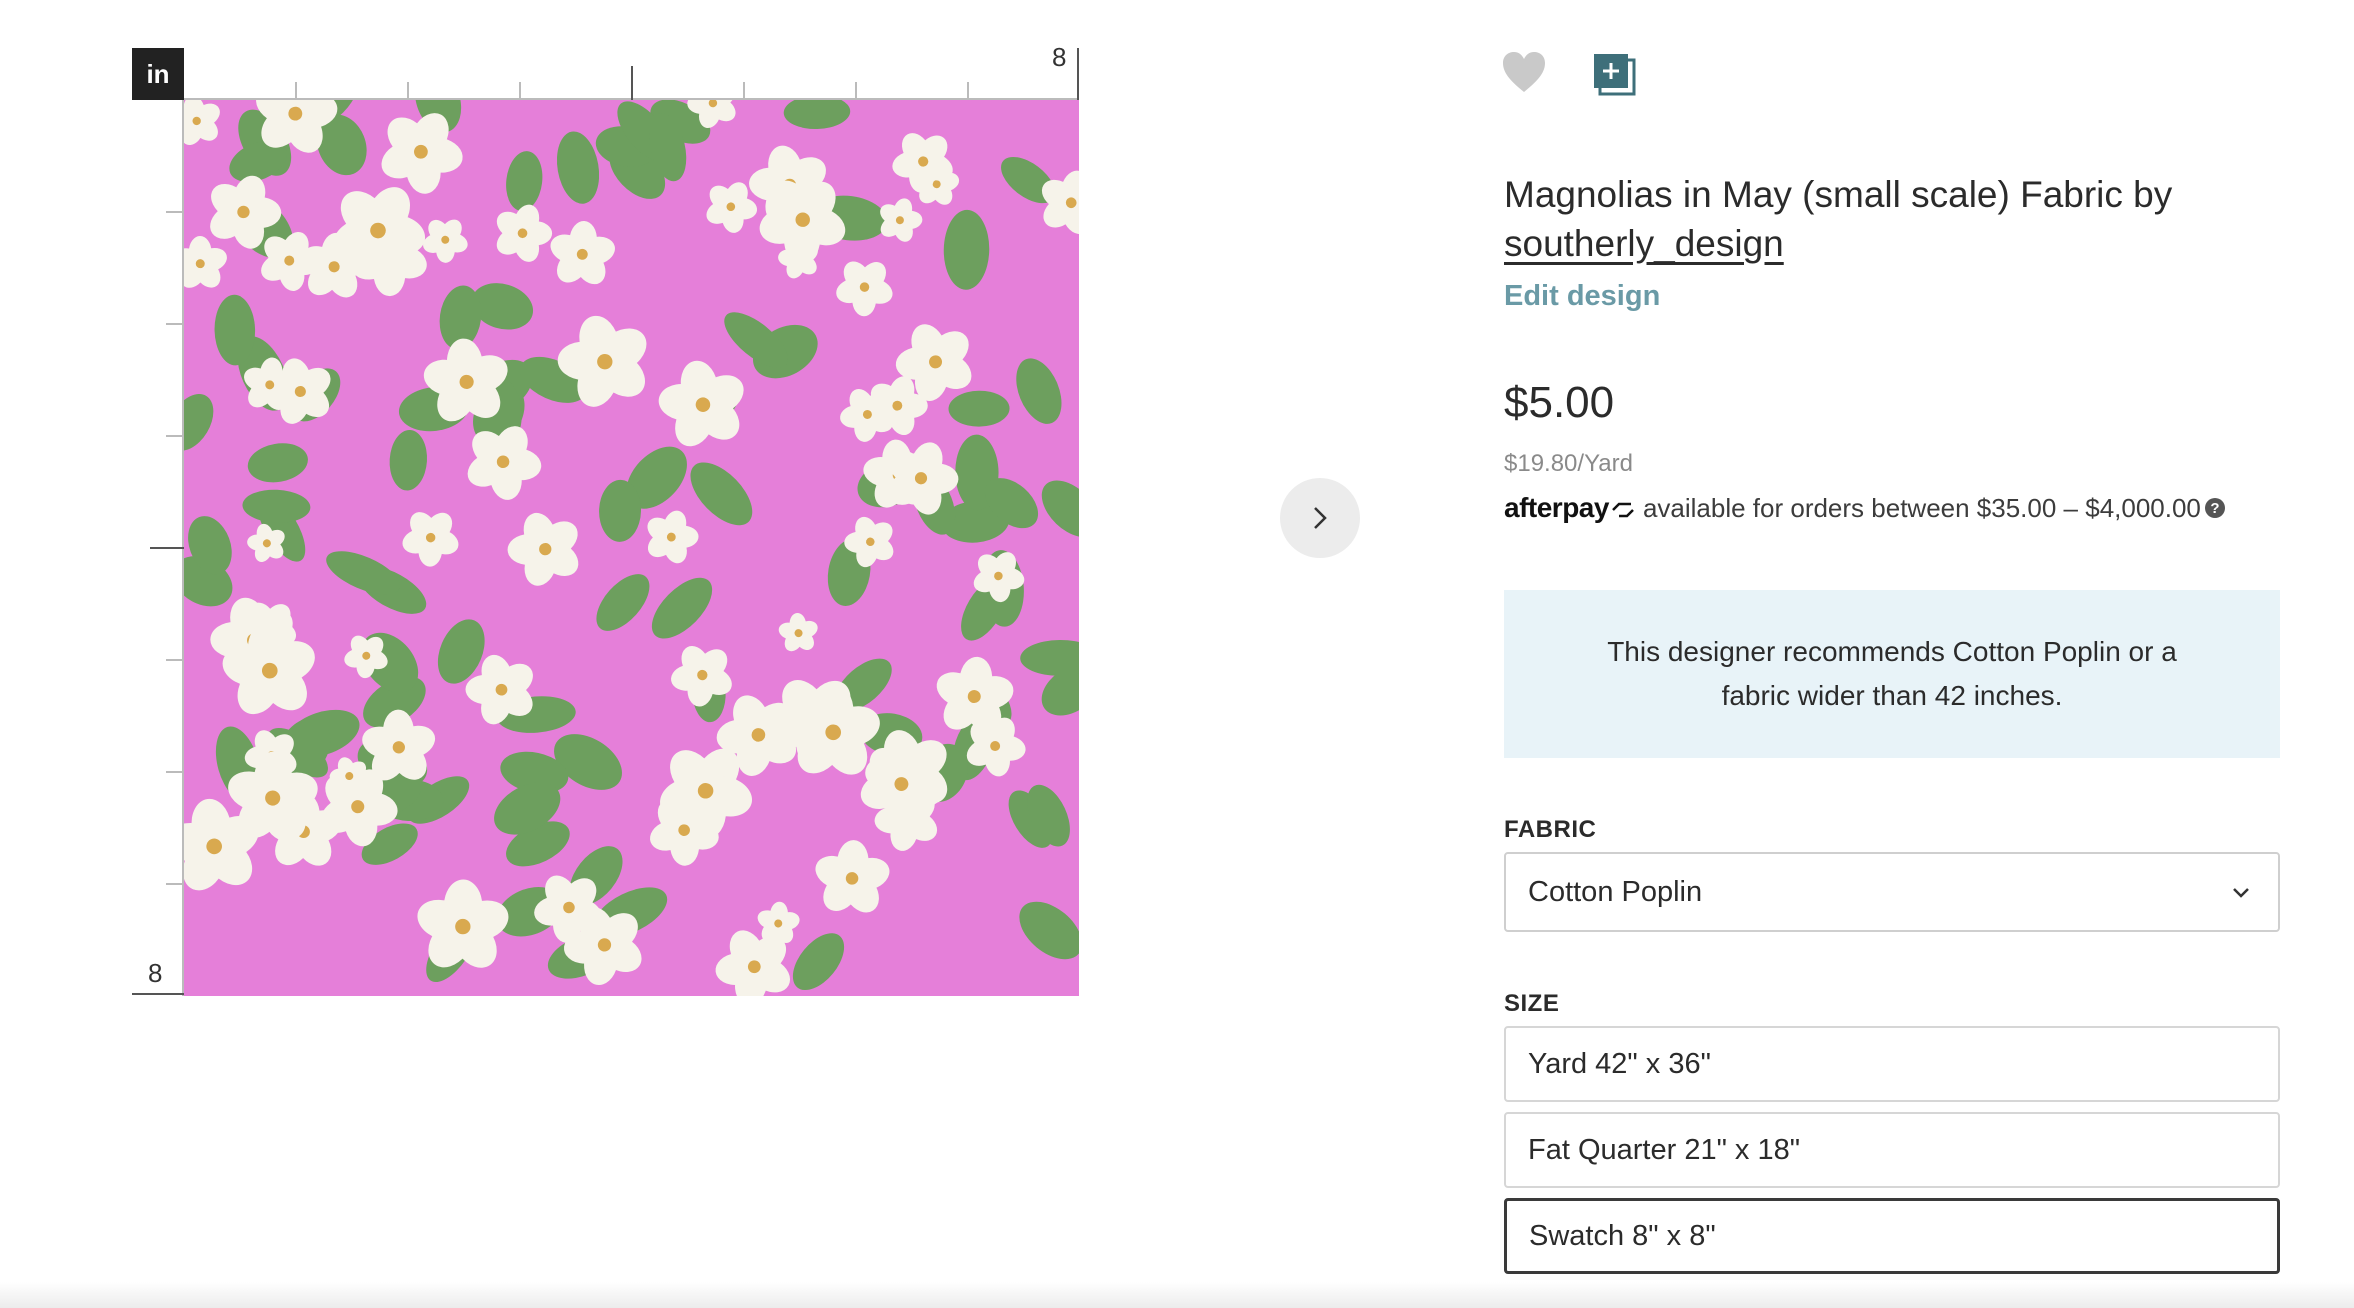 The width and height of the screenshot is (2354, 1308). I want to click on add-to-collection-button, so click(1614, 75).